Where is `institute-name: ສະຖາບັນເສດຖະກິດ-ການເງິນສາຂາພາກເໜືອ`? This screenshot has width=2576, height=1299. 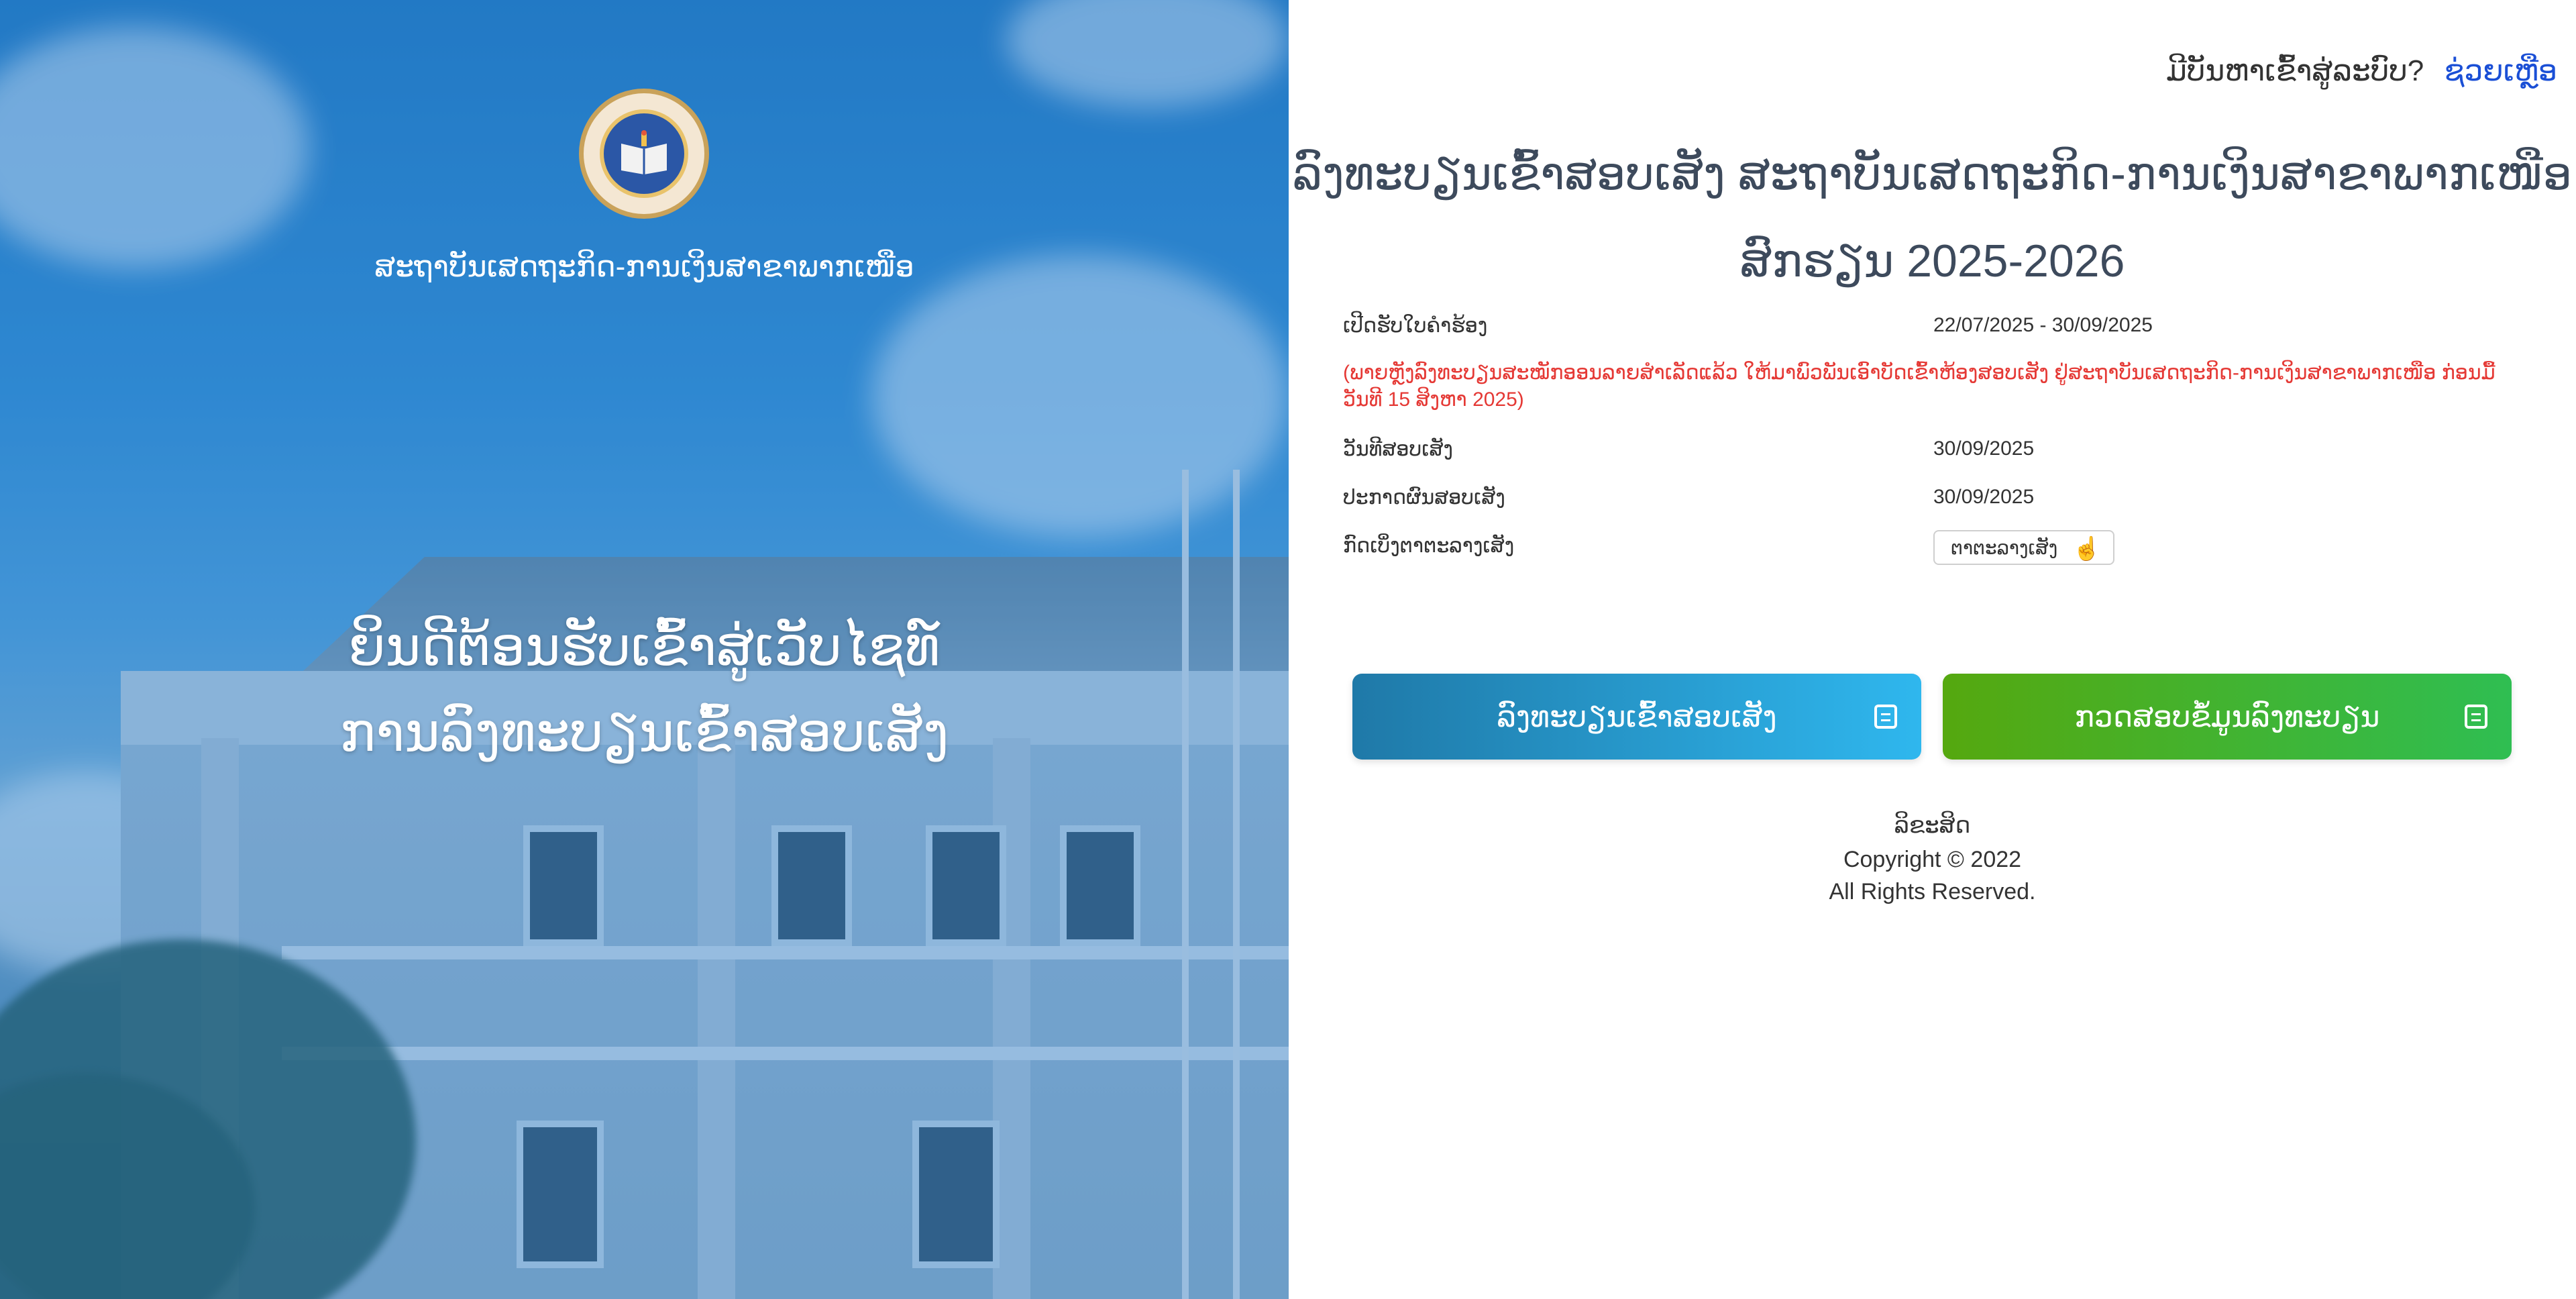 institute-name: ສະຖາບັນເສດຖະກິດ-ການເງິນສາຂາພາກເໜືອ is located at coordinates (644, 266).